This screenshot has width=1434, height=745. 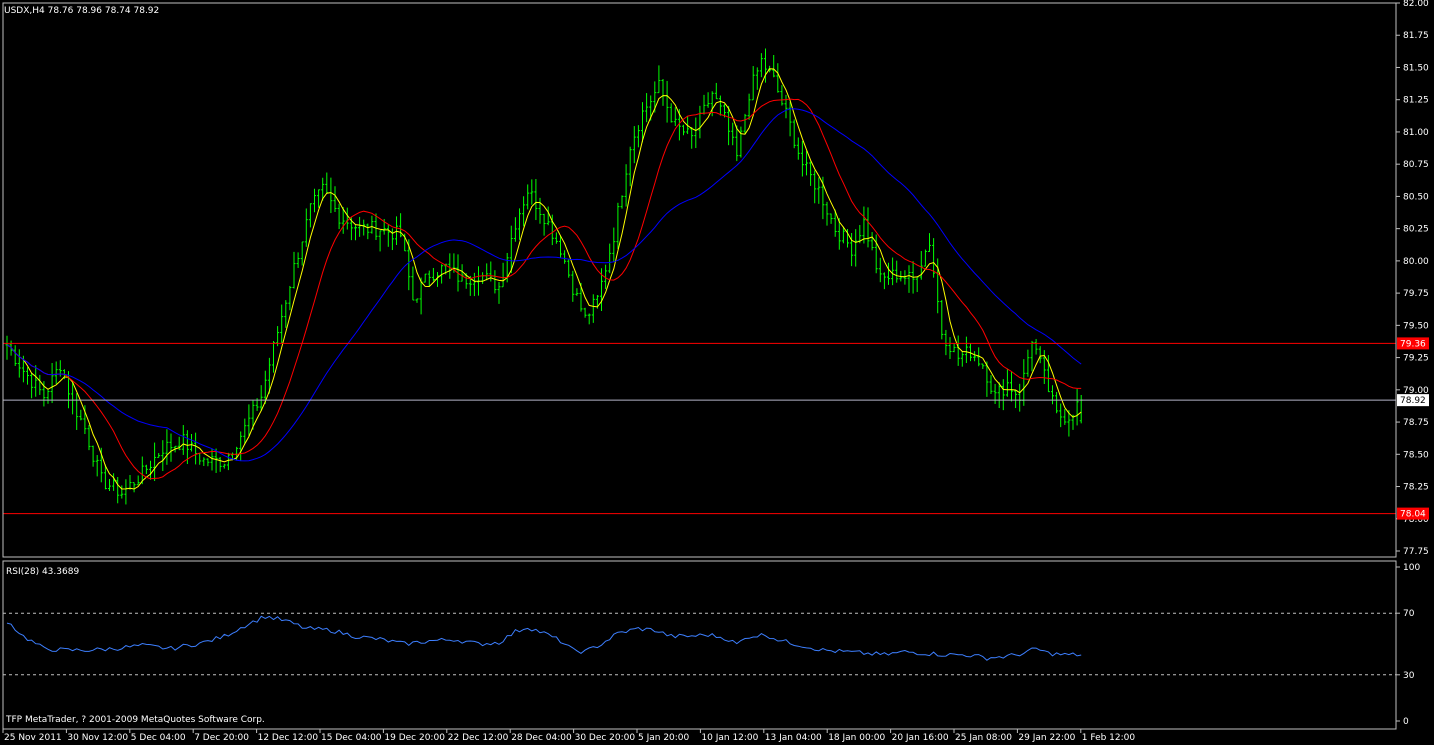 I want to click on y-tick-label: 82.00, so click(x=1416, y=4).